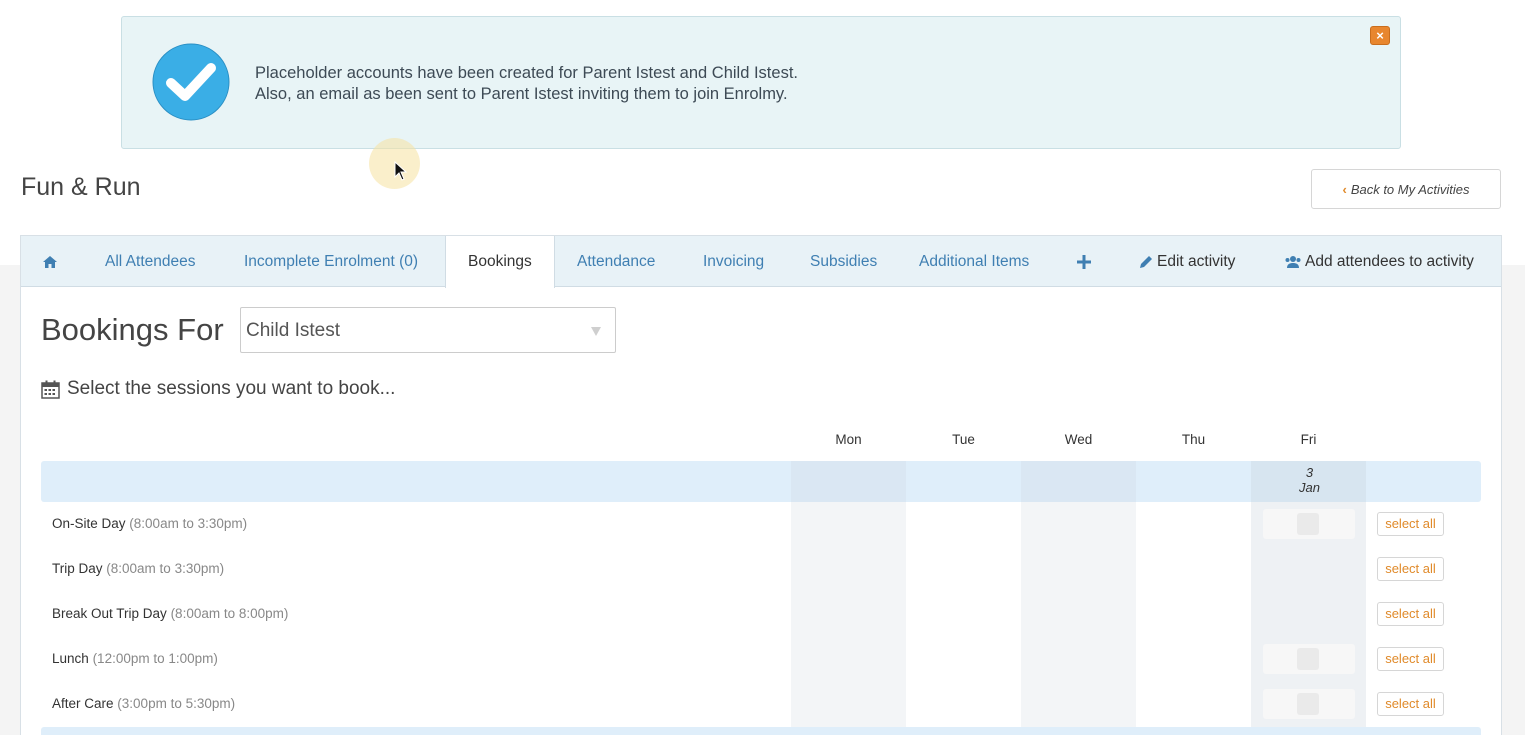  I want to click on tab-subsidies: Subsidies, so click(843, 261).